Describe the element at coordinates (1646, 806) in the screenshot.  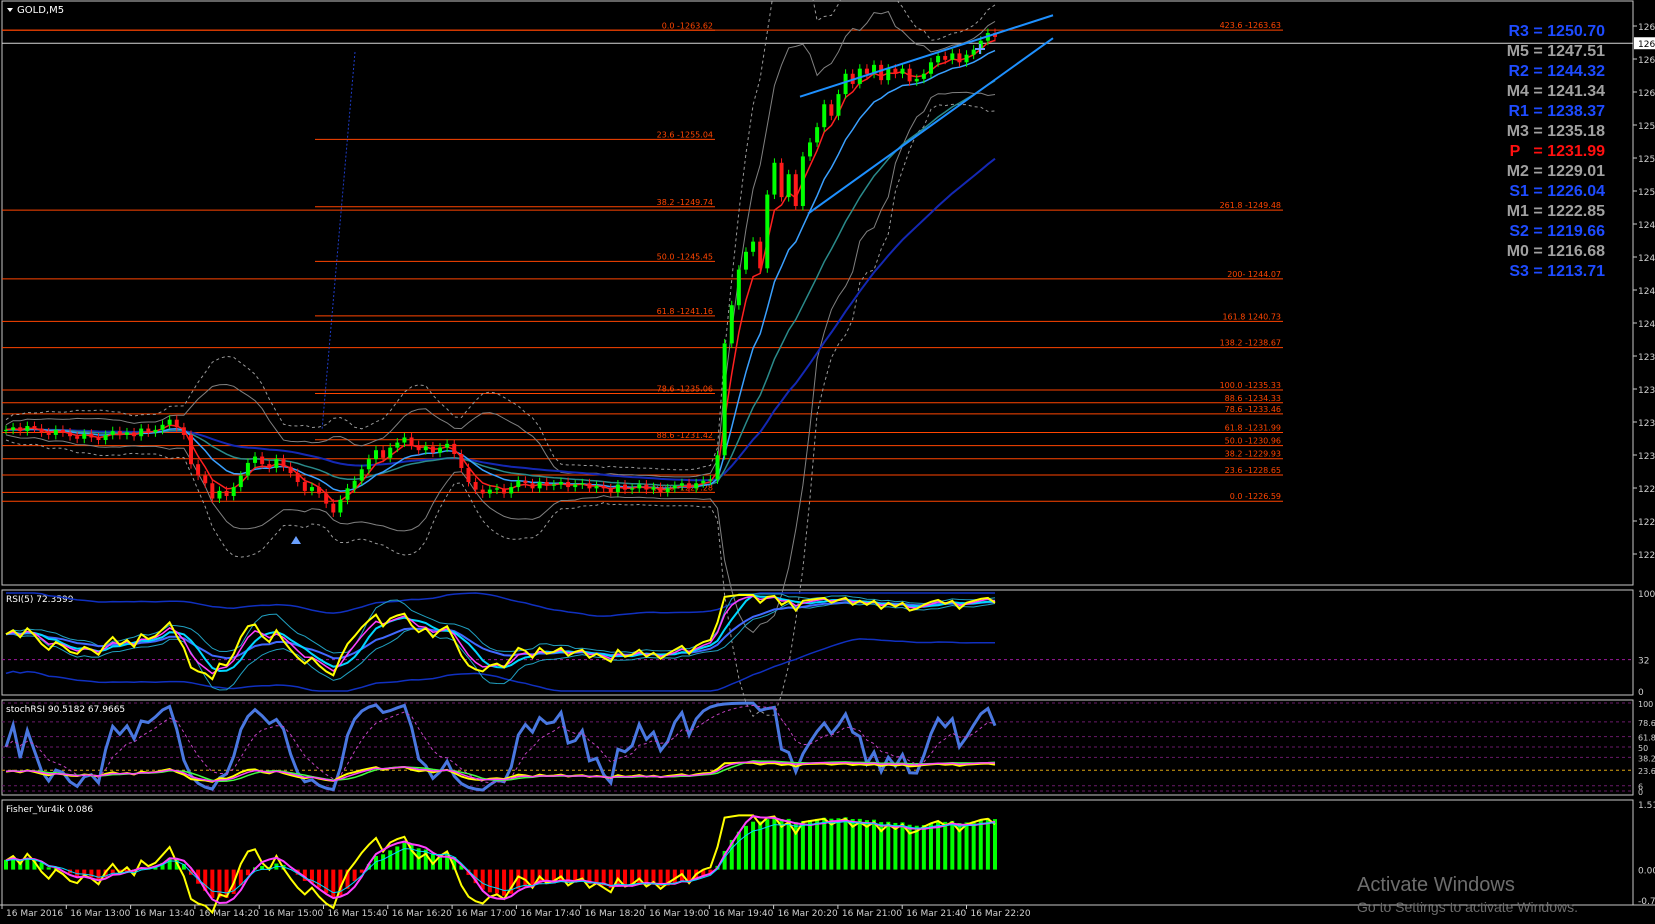
I see `indicator-tick-label: 1.51` at that location.